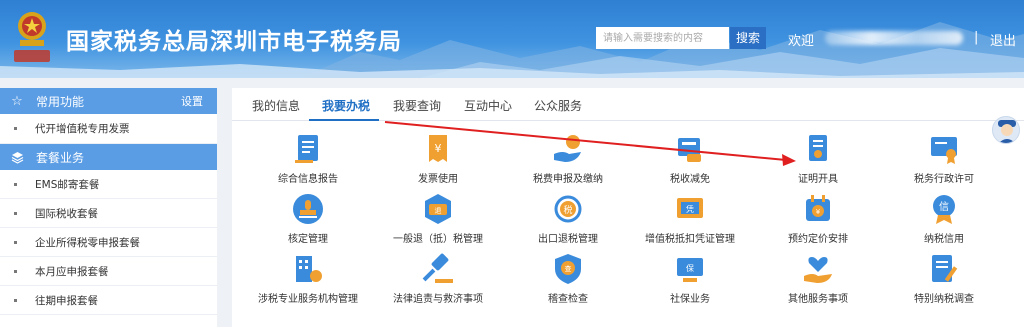  I want to click on service-label: 出口退税管理, so click(568, 239).